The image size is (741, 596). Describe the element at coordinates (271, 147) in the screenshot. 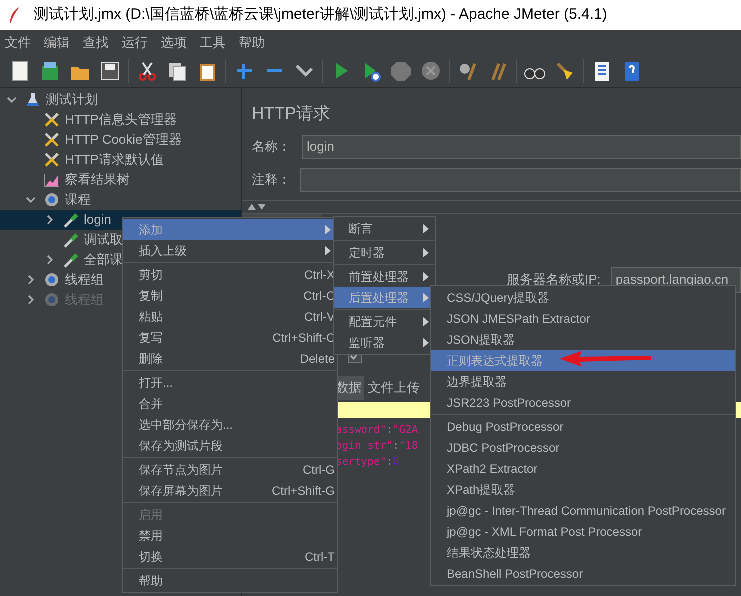

I see `field-label: 名称：` at that location.